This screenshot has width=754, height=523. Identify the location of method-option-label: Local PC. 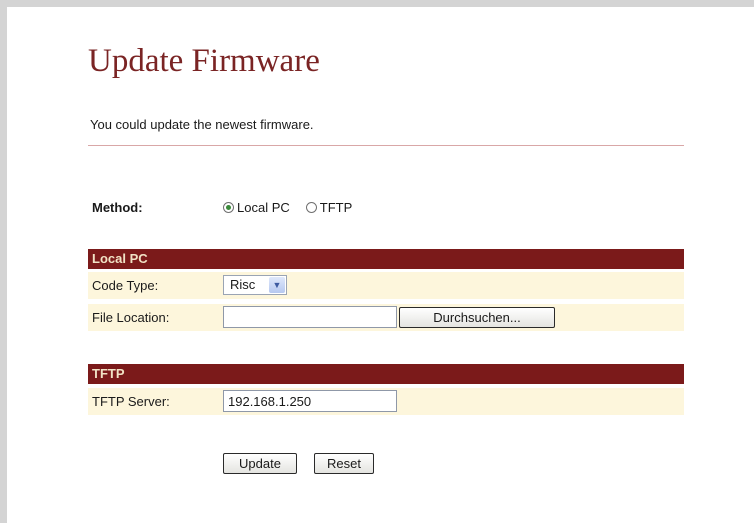
(263, 207).